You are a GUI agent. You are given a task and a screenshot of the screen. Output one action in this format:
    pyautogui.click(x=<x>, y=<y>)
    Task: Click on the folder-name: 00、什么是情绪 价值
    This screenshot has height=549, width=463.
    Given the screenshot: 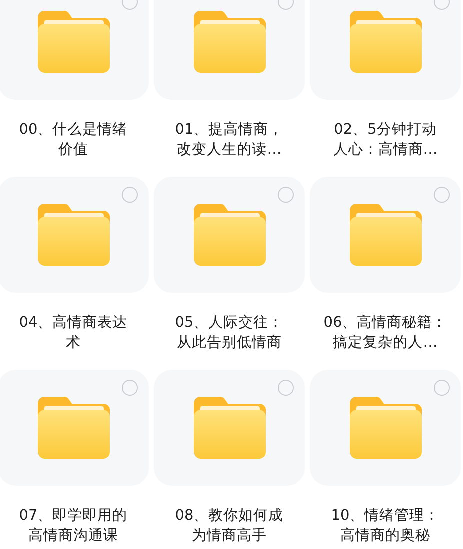 What is the action you would take?
    pyautogui.click(x=73, y=140)
    